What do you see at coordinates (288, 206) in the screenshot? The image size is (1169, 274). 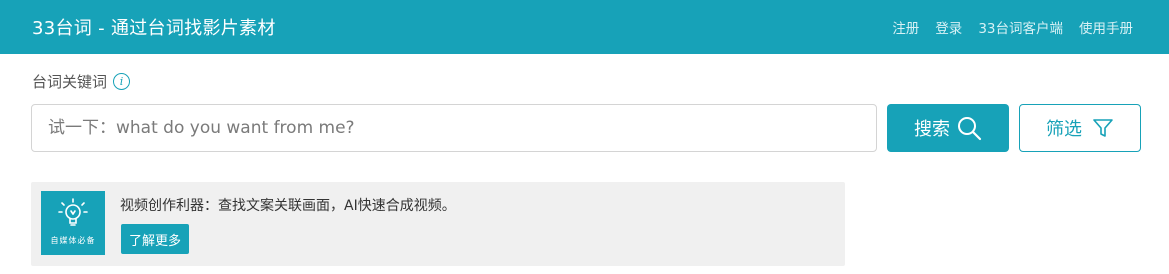 I see `promo-text: 视频创作利器：查找文案关联画面，AI快速合成视频。` at bounding box center [288, 206].